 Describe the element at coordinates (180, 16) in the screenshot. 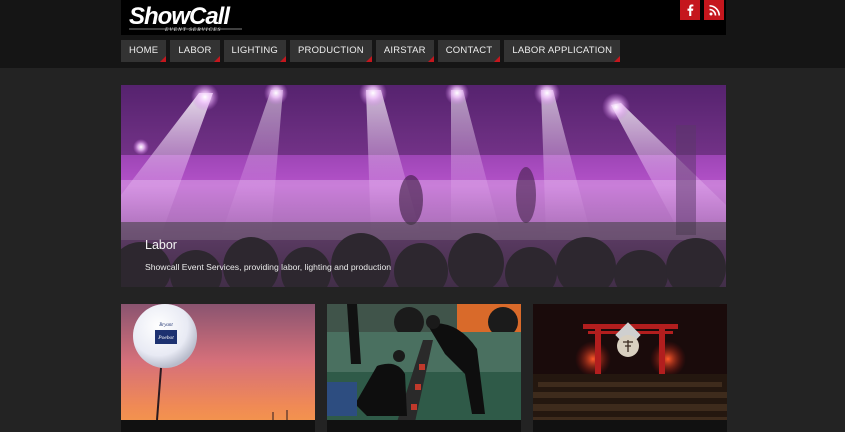

I see `svg-text: ShowCall` at that location.